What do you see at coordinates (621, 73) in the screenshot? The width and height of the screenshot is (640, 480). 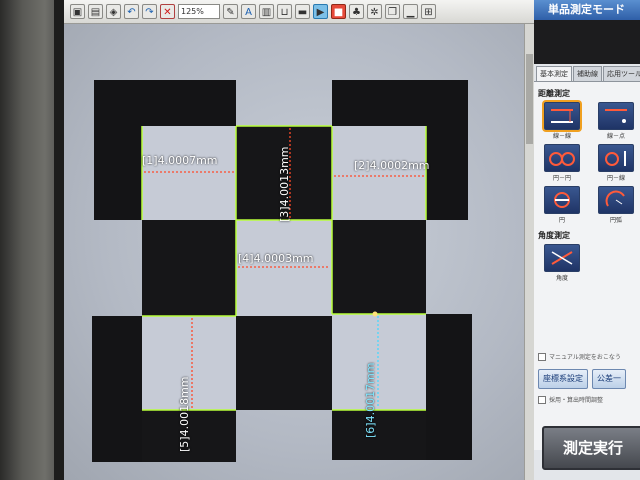 I see `tab-advanced: 応用ツール` at bounding box center [621, 73].